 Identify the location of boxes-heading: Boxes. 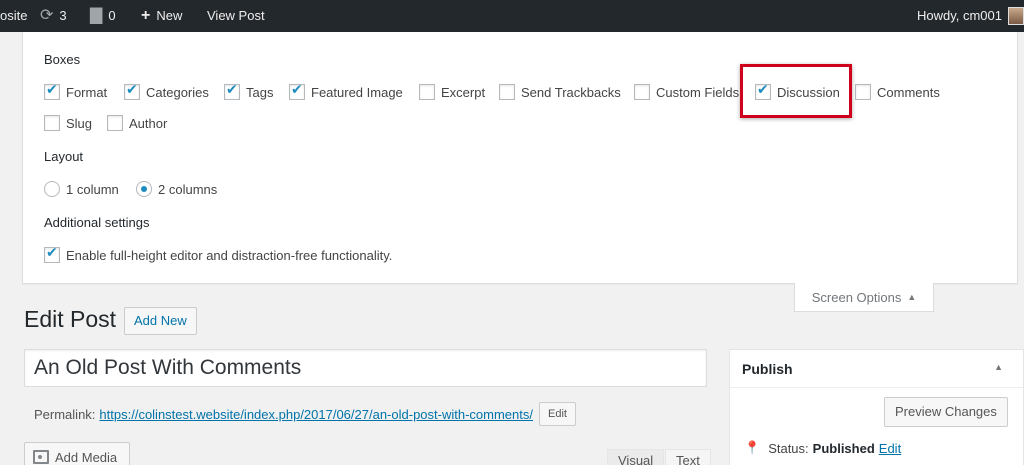
(62, 59).